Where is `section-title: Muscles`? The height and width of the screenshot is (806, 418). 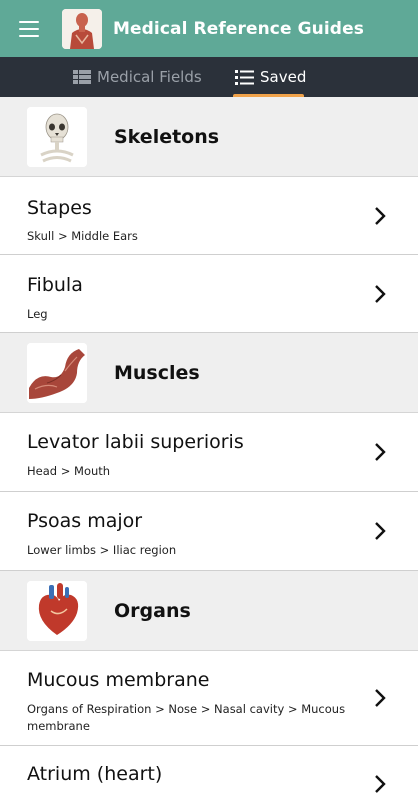 section-title: Muscles is located at coordinates (157, 372).